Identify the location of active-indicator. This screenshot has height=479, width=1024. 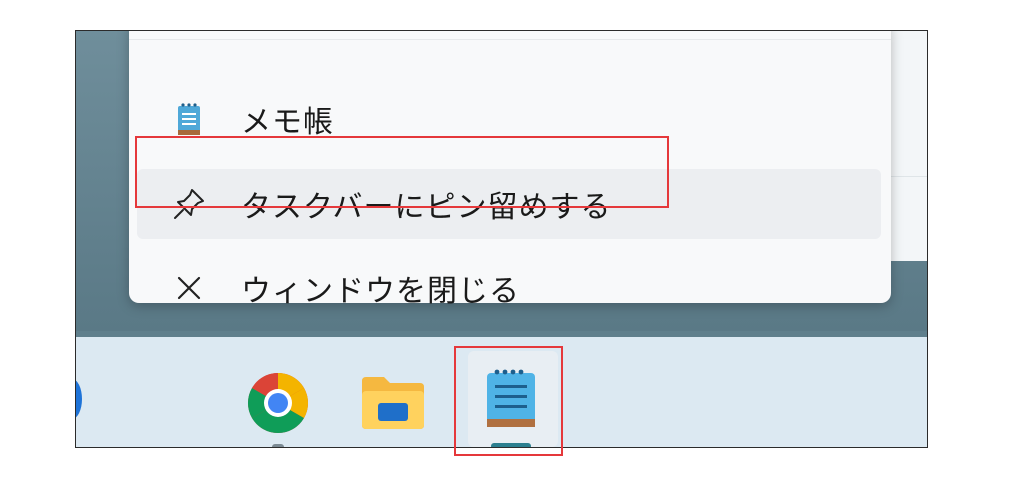
(511, 445).